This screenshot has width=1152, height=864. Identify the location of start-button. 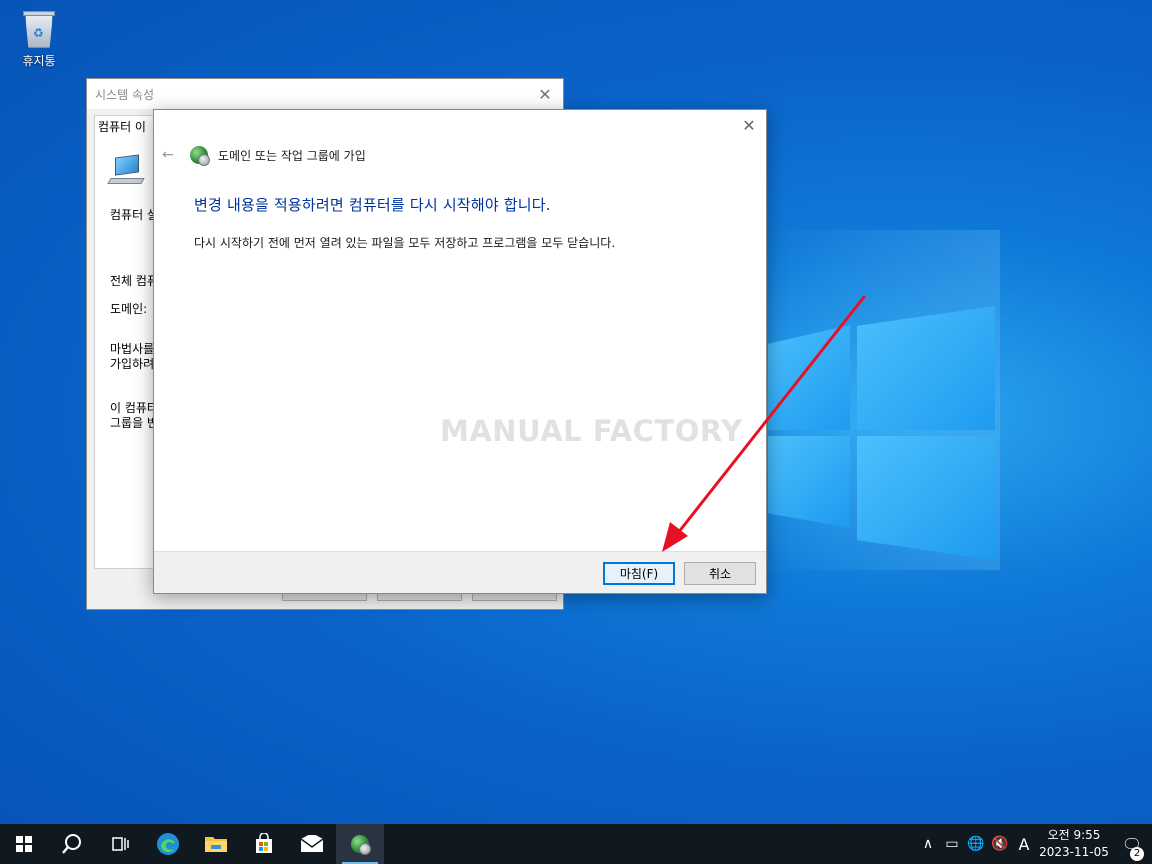
(24, 844).